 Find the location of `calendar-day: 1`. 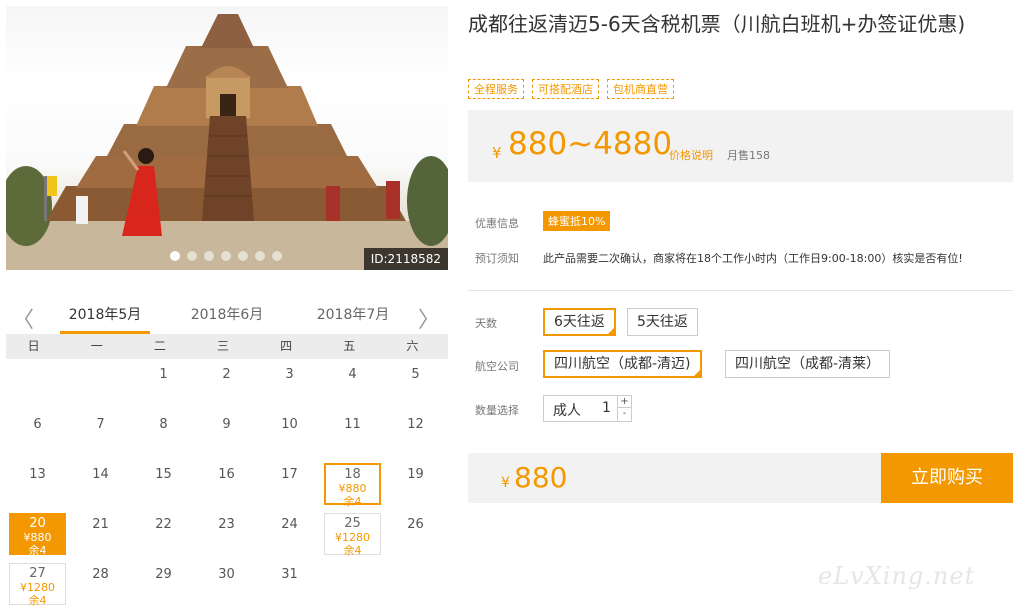

calendar-day: 1 is located at coordinates (163, 384).